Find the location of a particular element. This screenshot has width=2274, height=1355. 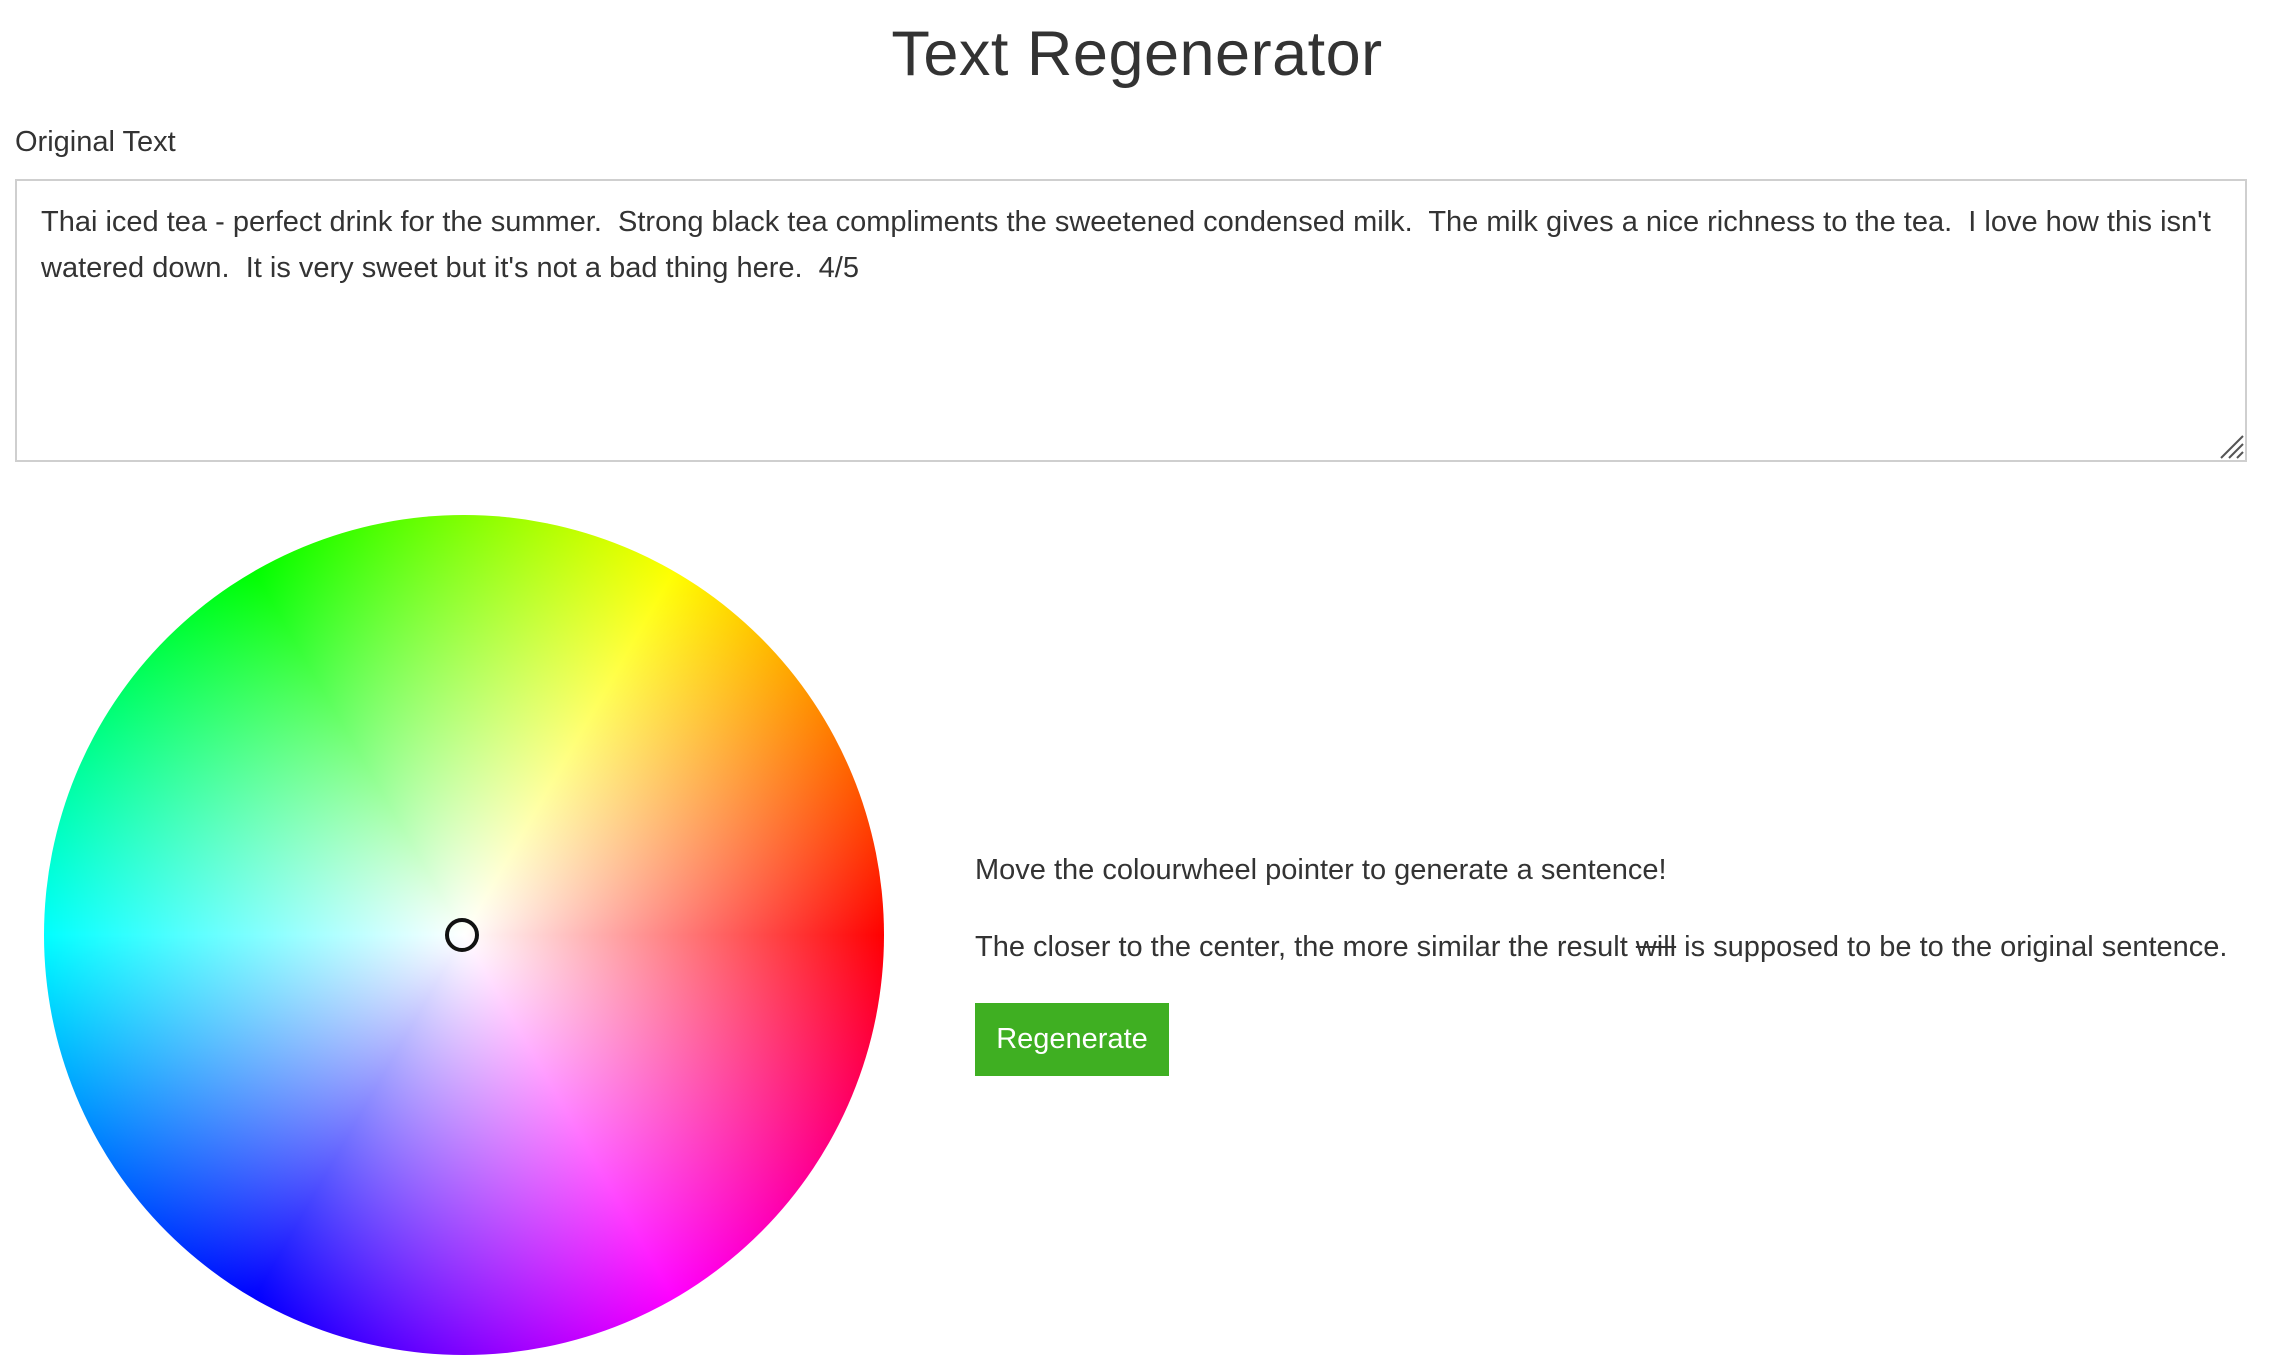

colour-wheel-pointer is located at coordinates (462, 935).